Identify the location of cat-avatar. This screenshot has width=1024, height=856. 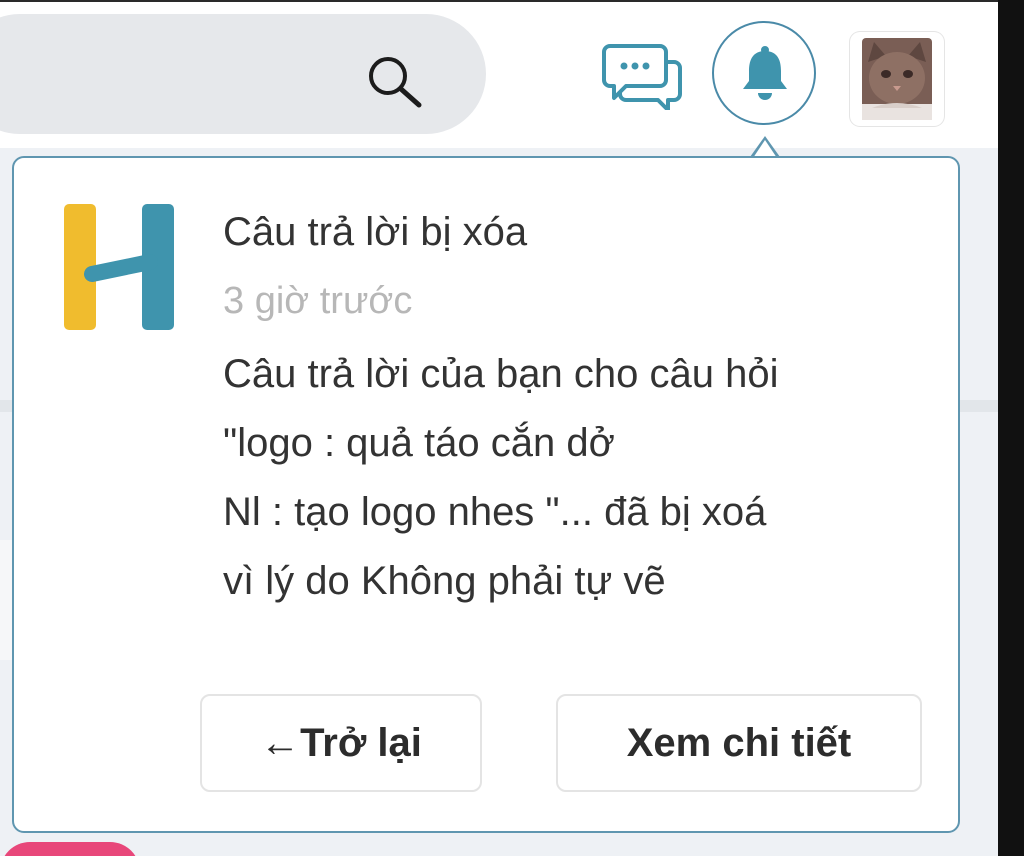
(897, 79).